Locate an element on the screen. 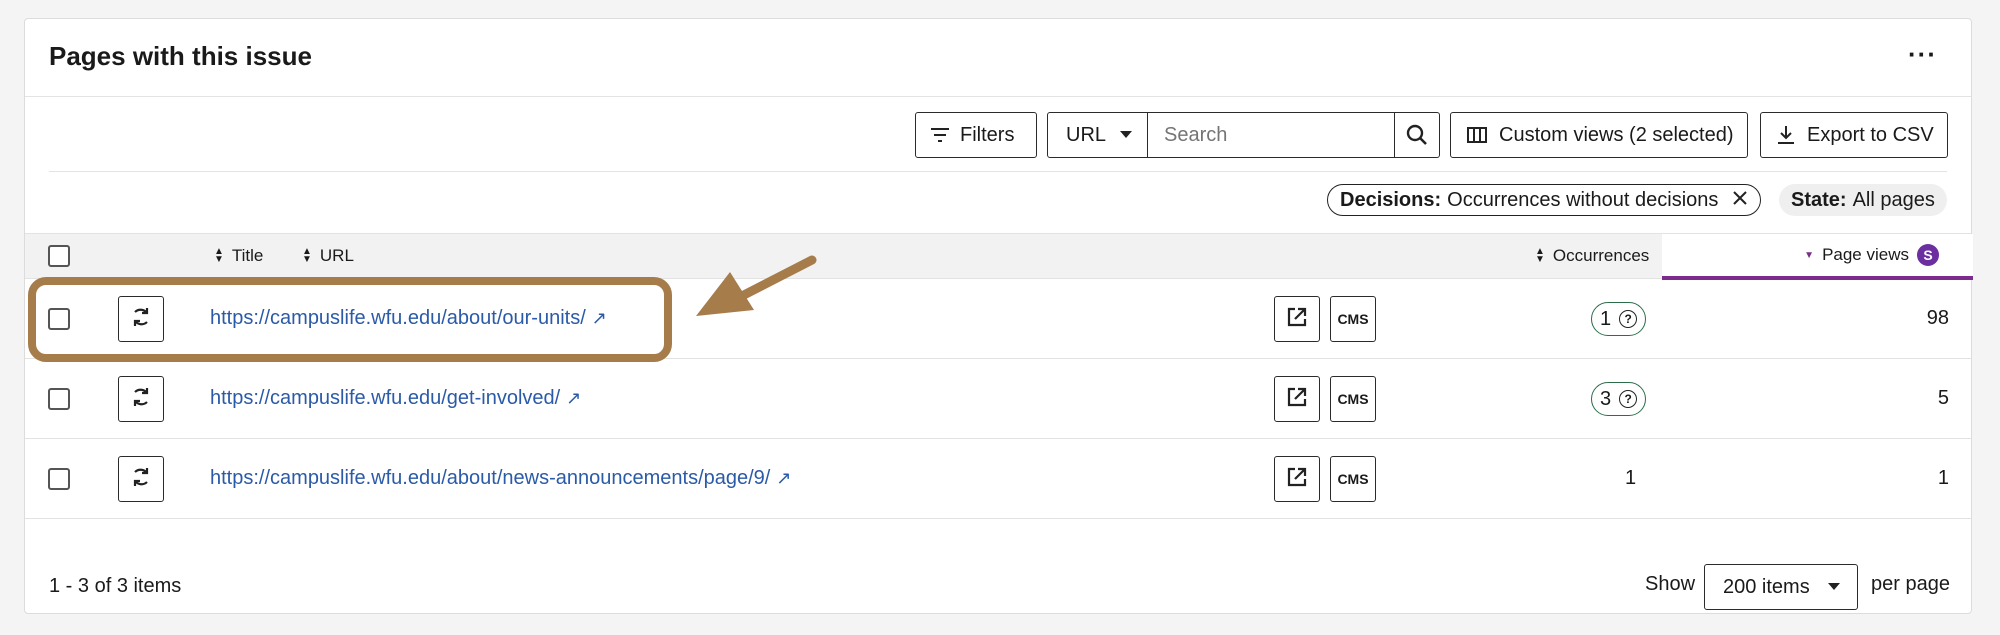 The height and width of the screenshot is (635, 2000). filters-button: Filters is located at coordinates (976, 135).